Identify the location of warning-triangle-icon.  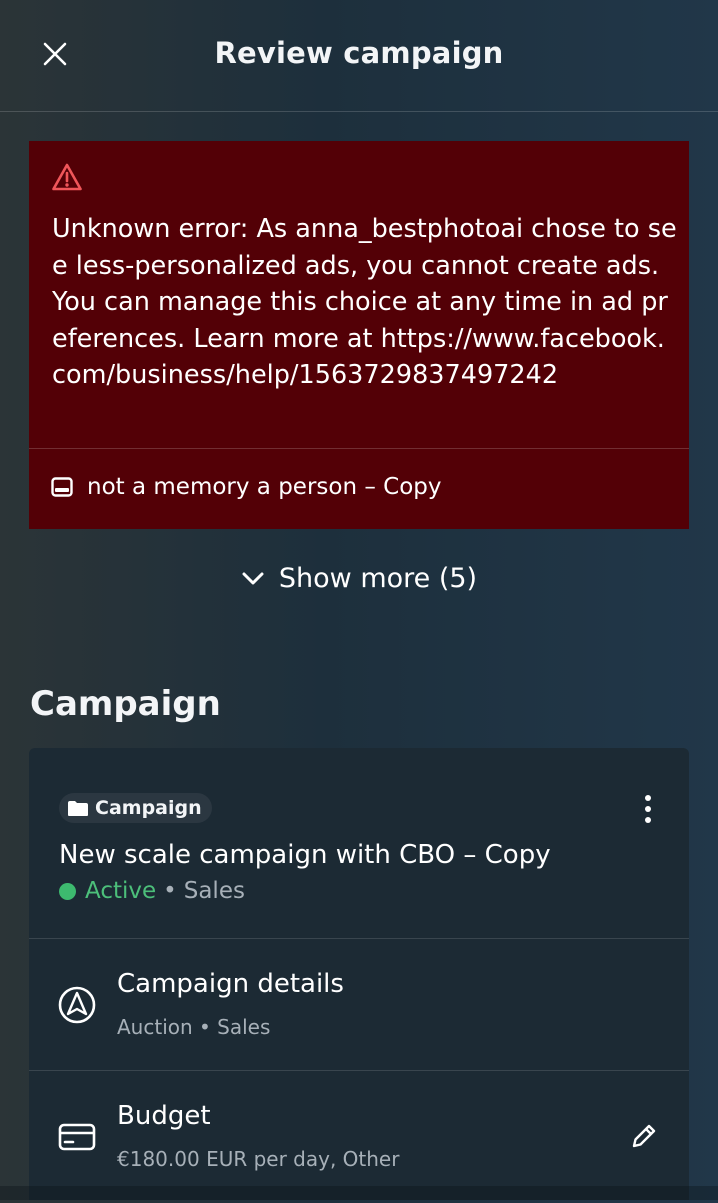
(67, 177).